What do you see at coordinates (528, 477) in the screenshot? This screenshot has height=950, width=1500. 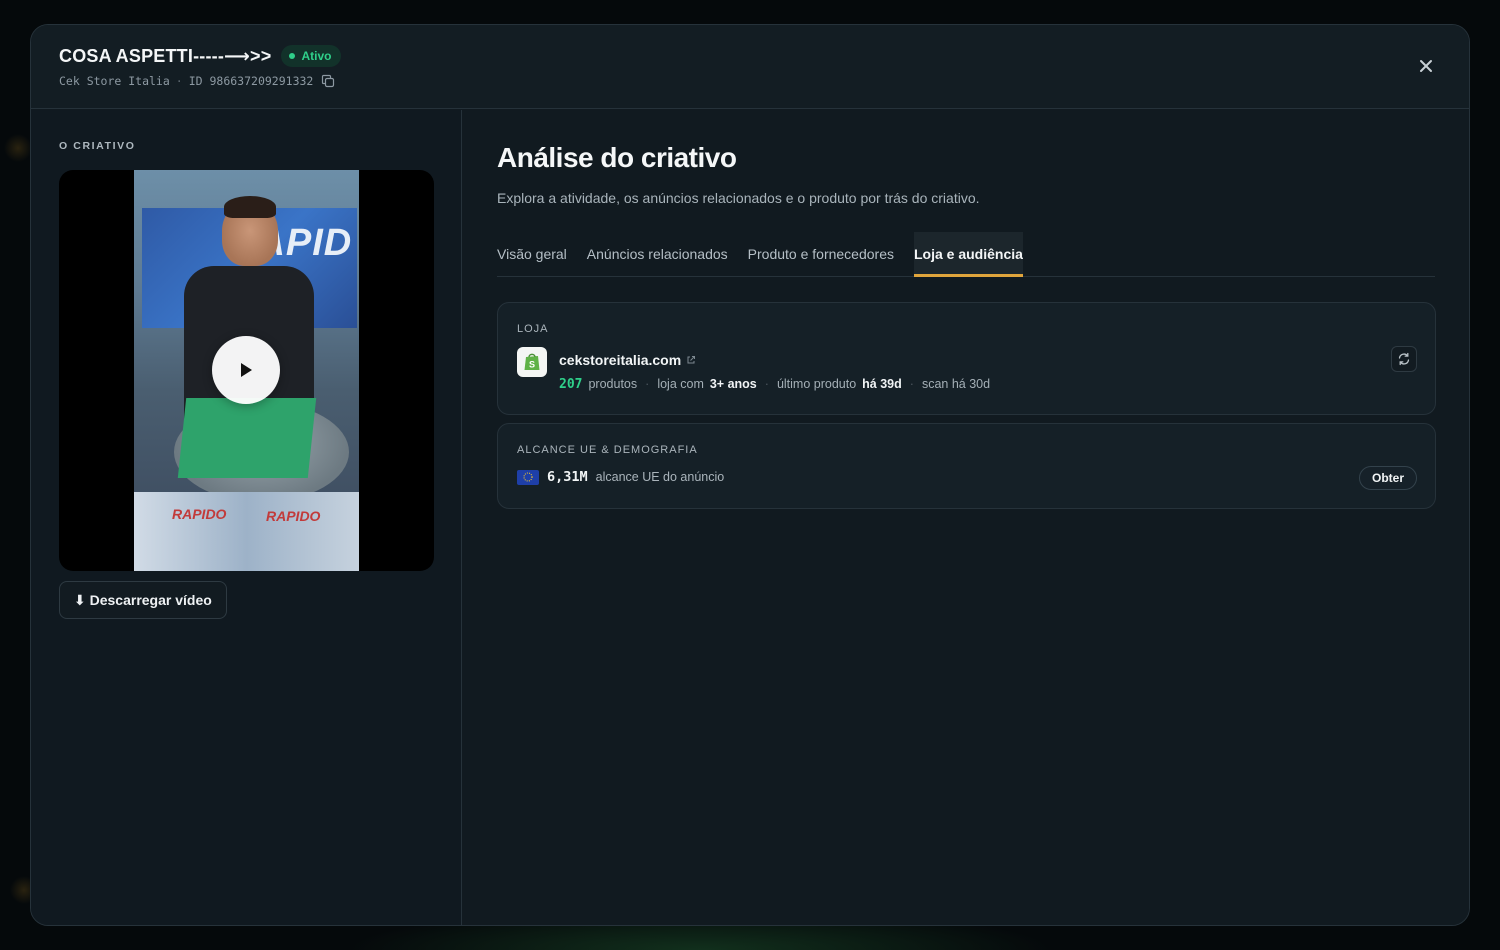 I see `eu-flag-icon` at bounding box center [528, 477].